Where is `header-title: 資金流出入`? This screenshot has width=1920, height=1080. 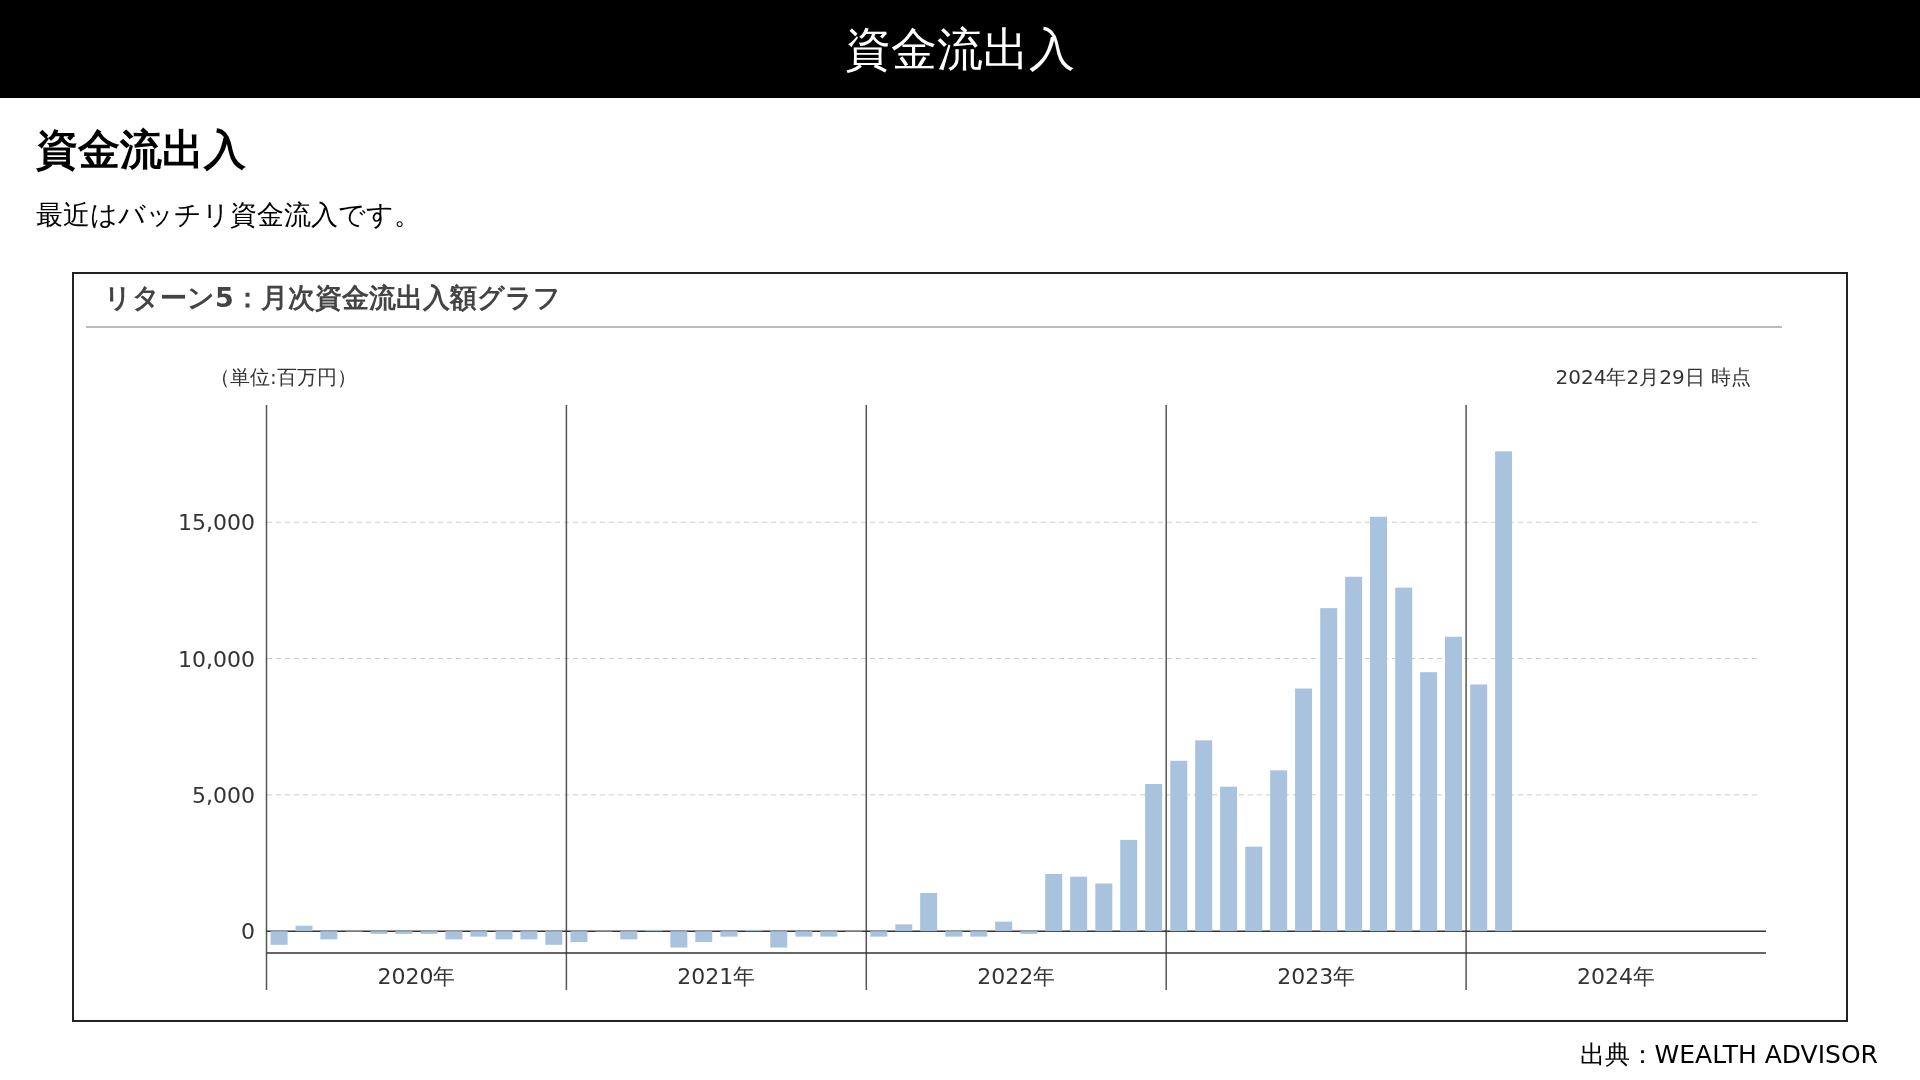
header-title: 資金流出入 is located at coordinates (960, 49).